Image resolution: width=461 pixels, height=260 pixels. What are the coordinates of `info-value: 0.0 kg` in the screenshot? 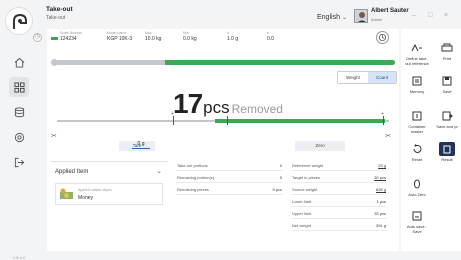 It's located at (190, 39).